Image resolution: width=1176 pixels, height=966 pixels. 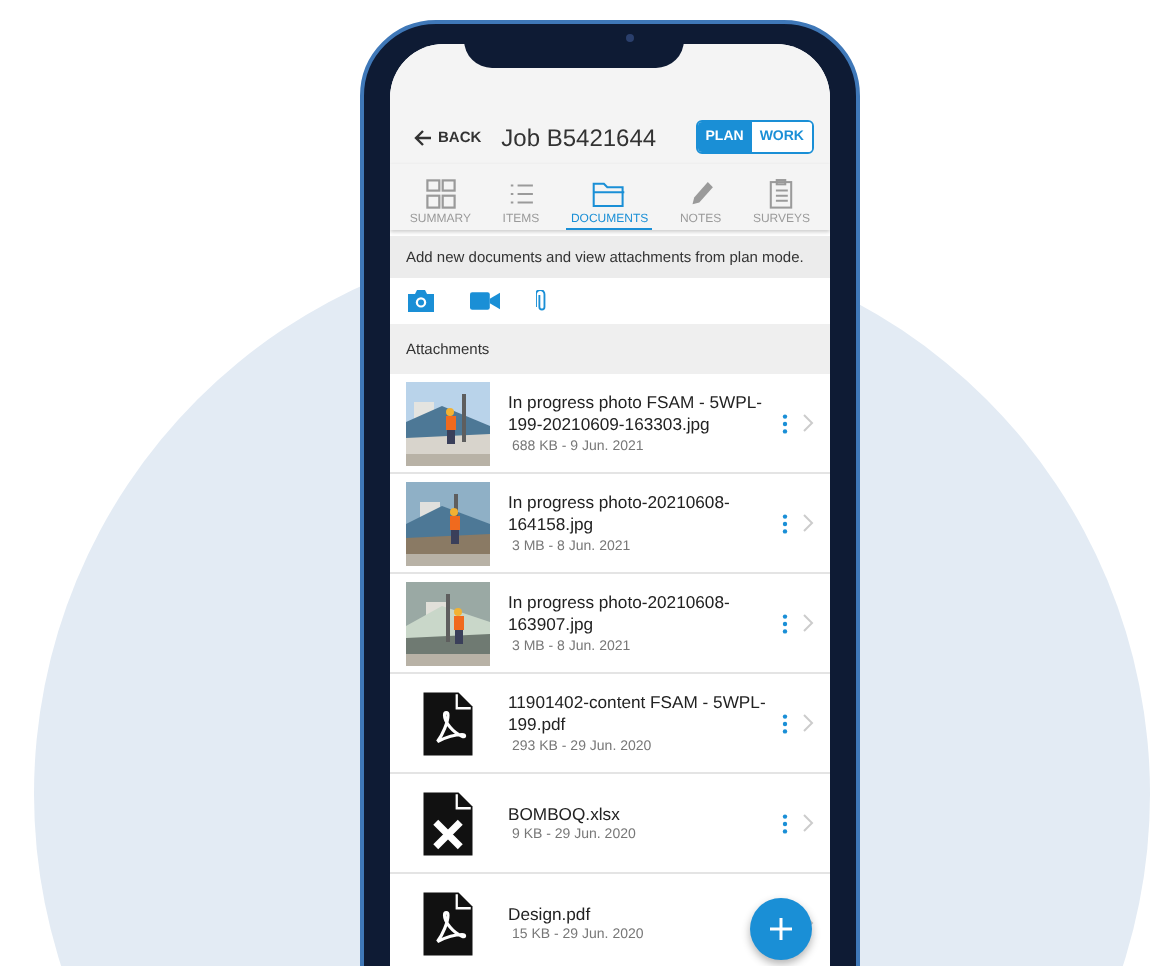 What do you see at coordinates (580, 137) in the screenshot?
I see `job-title: Job B5421644` at bounding box center [580, 137].